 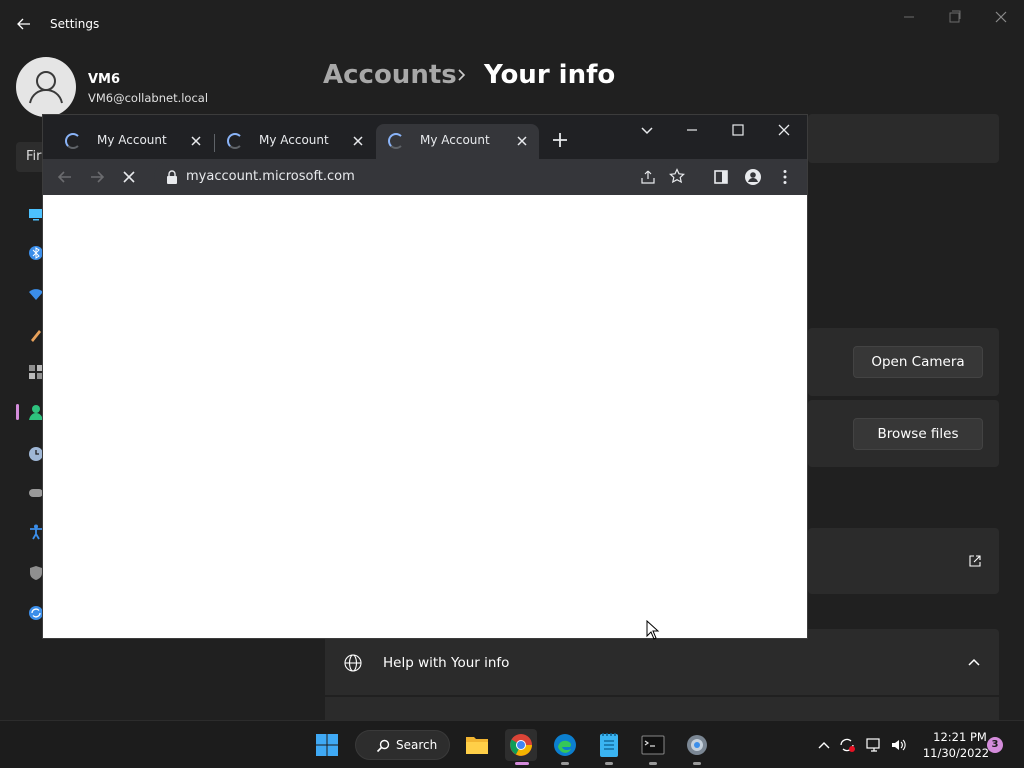 I want to click on avatar, so click(x=46, y=87).